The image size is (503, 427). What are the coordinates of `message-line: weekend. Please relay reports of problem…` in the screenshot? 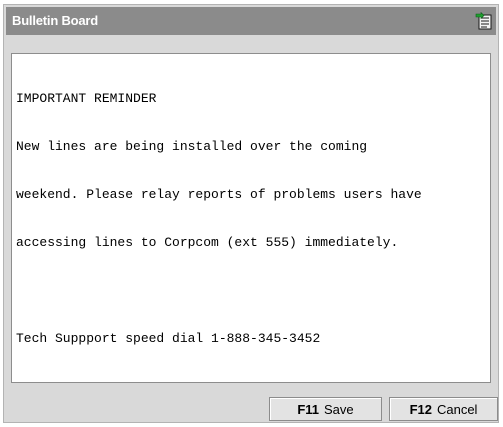 It's located at (219, 194).